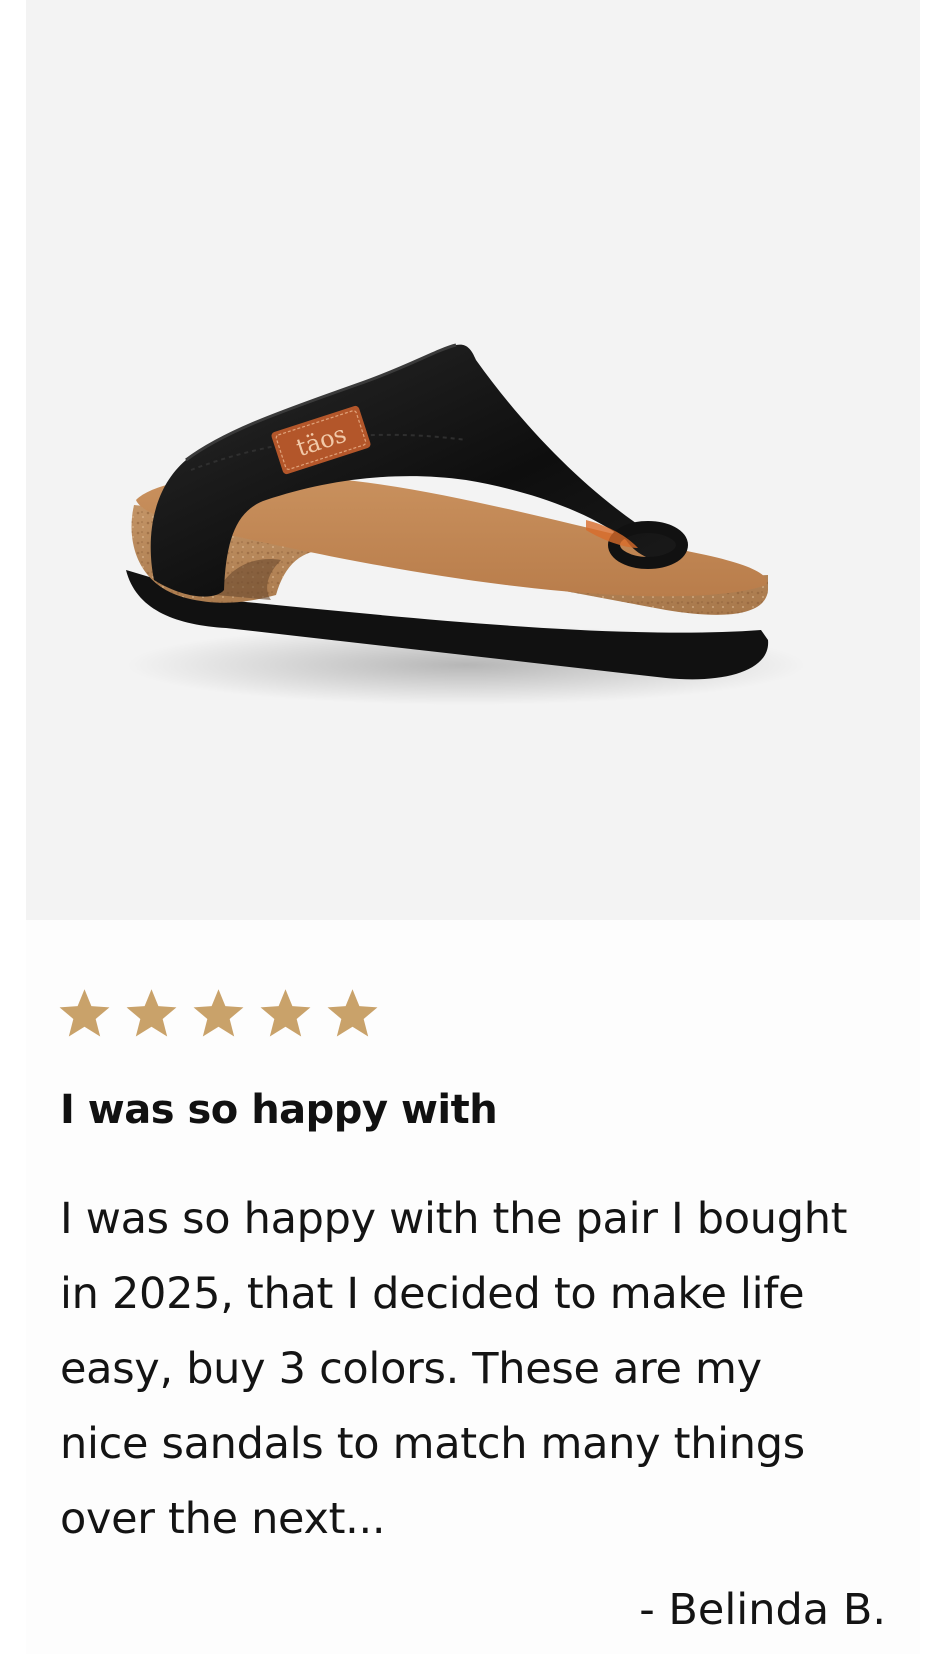 This screenshot has height=1654, width=951. Describe the element at coordinates (762, 1610) in the screenshot. I see `review-author: - Belinda B.` at that location.